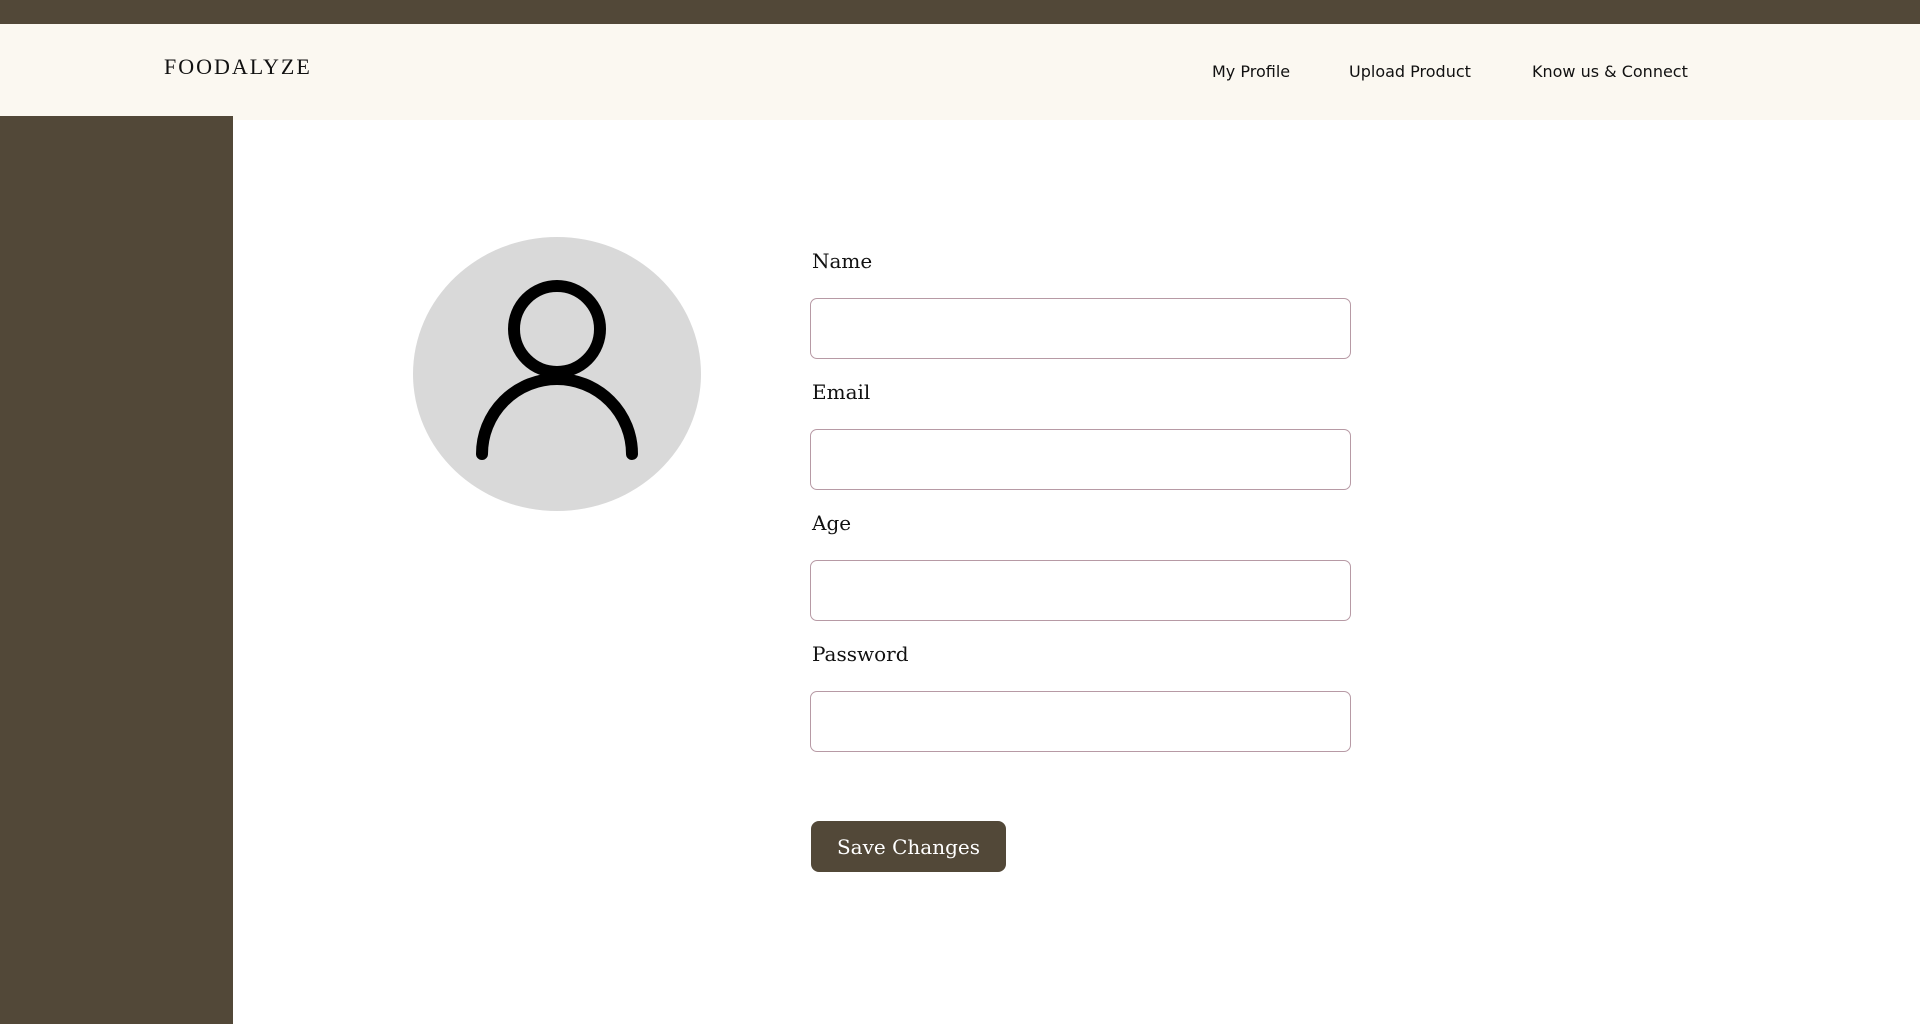  What do you see at coordinates (1080, 459) in the screenshot?
I see `email-input` at bounding box center [1080, 459].